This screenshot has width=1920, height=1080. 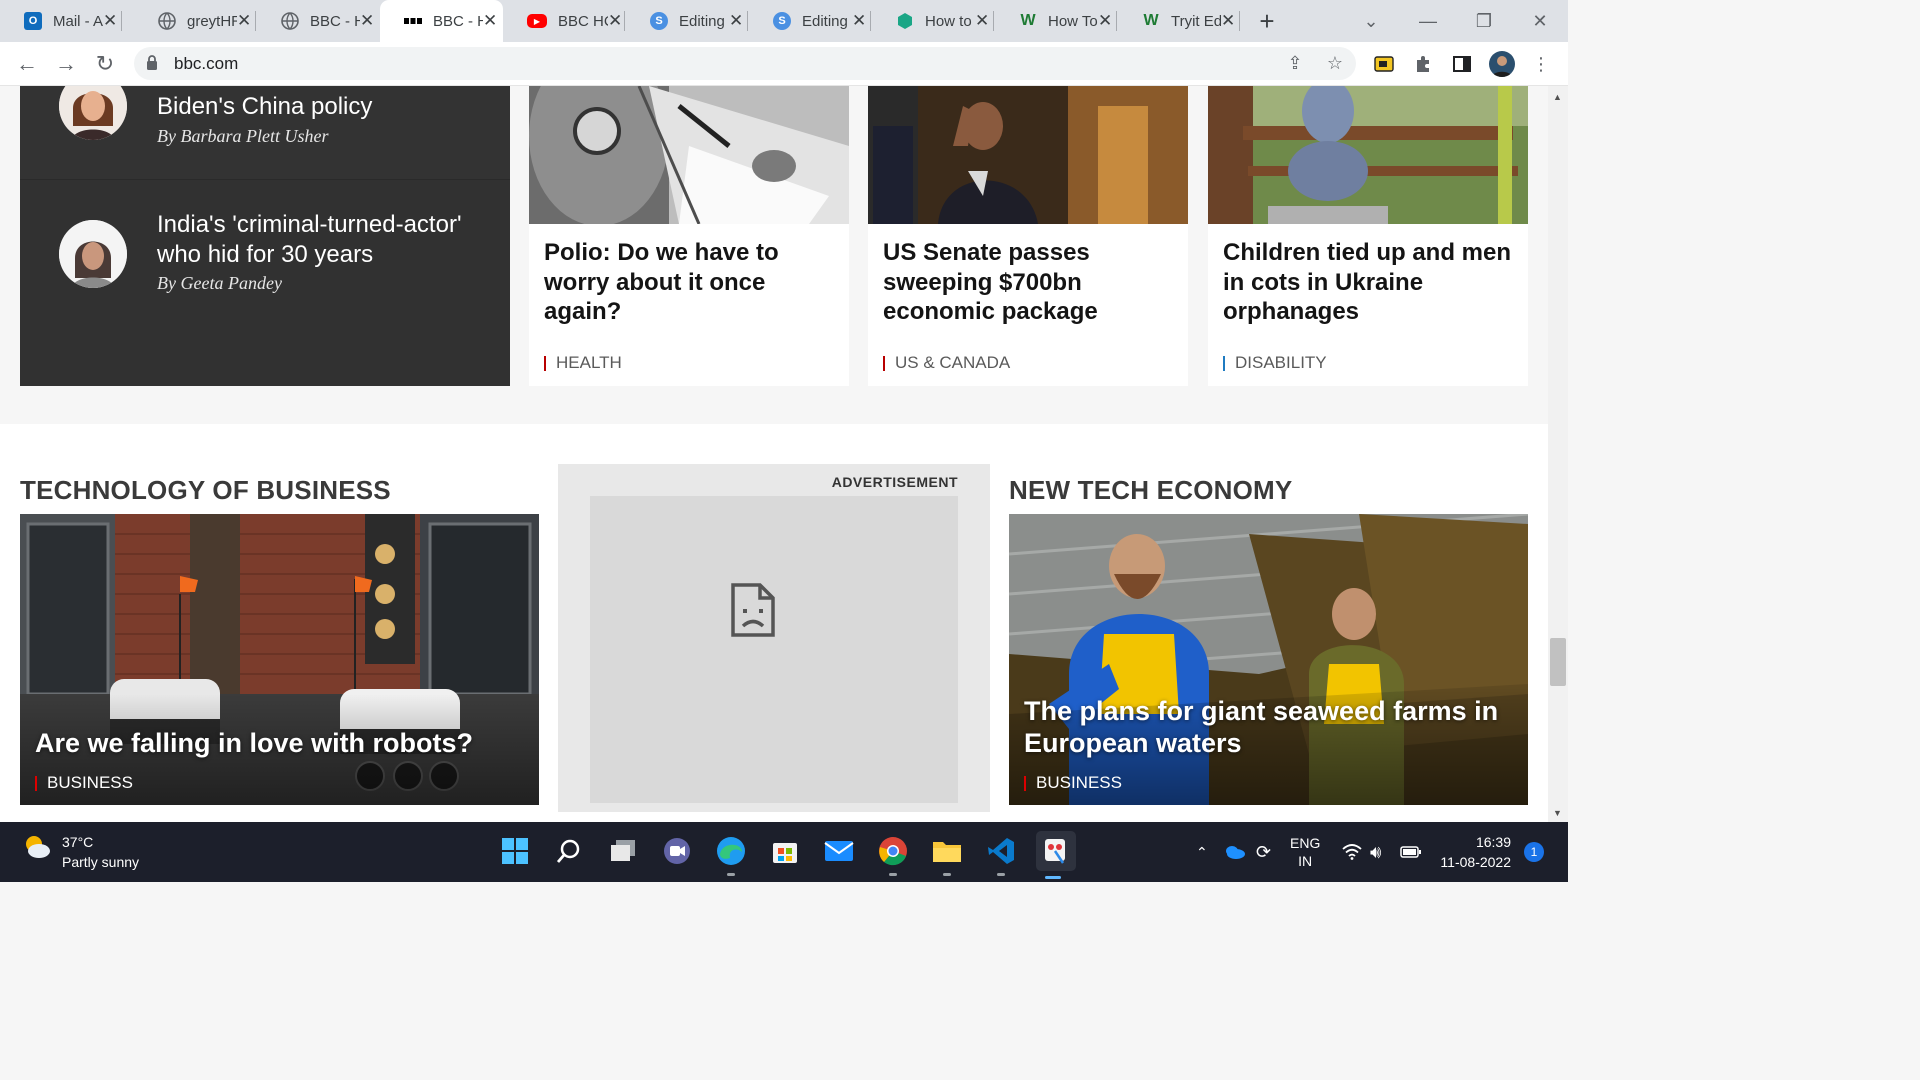 What do you see at coordinates (537, 21) in the screenshot?
I see `youtube-icon: ▶` at bounding box center [537, 21].